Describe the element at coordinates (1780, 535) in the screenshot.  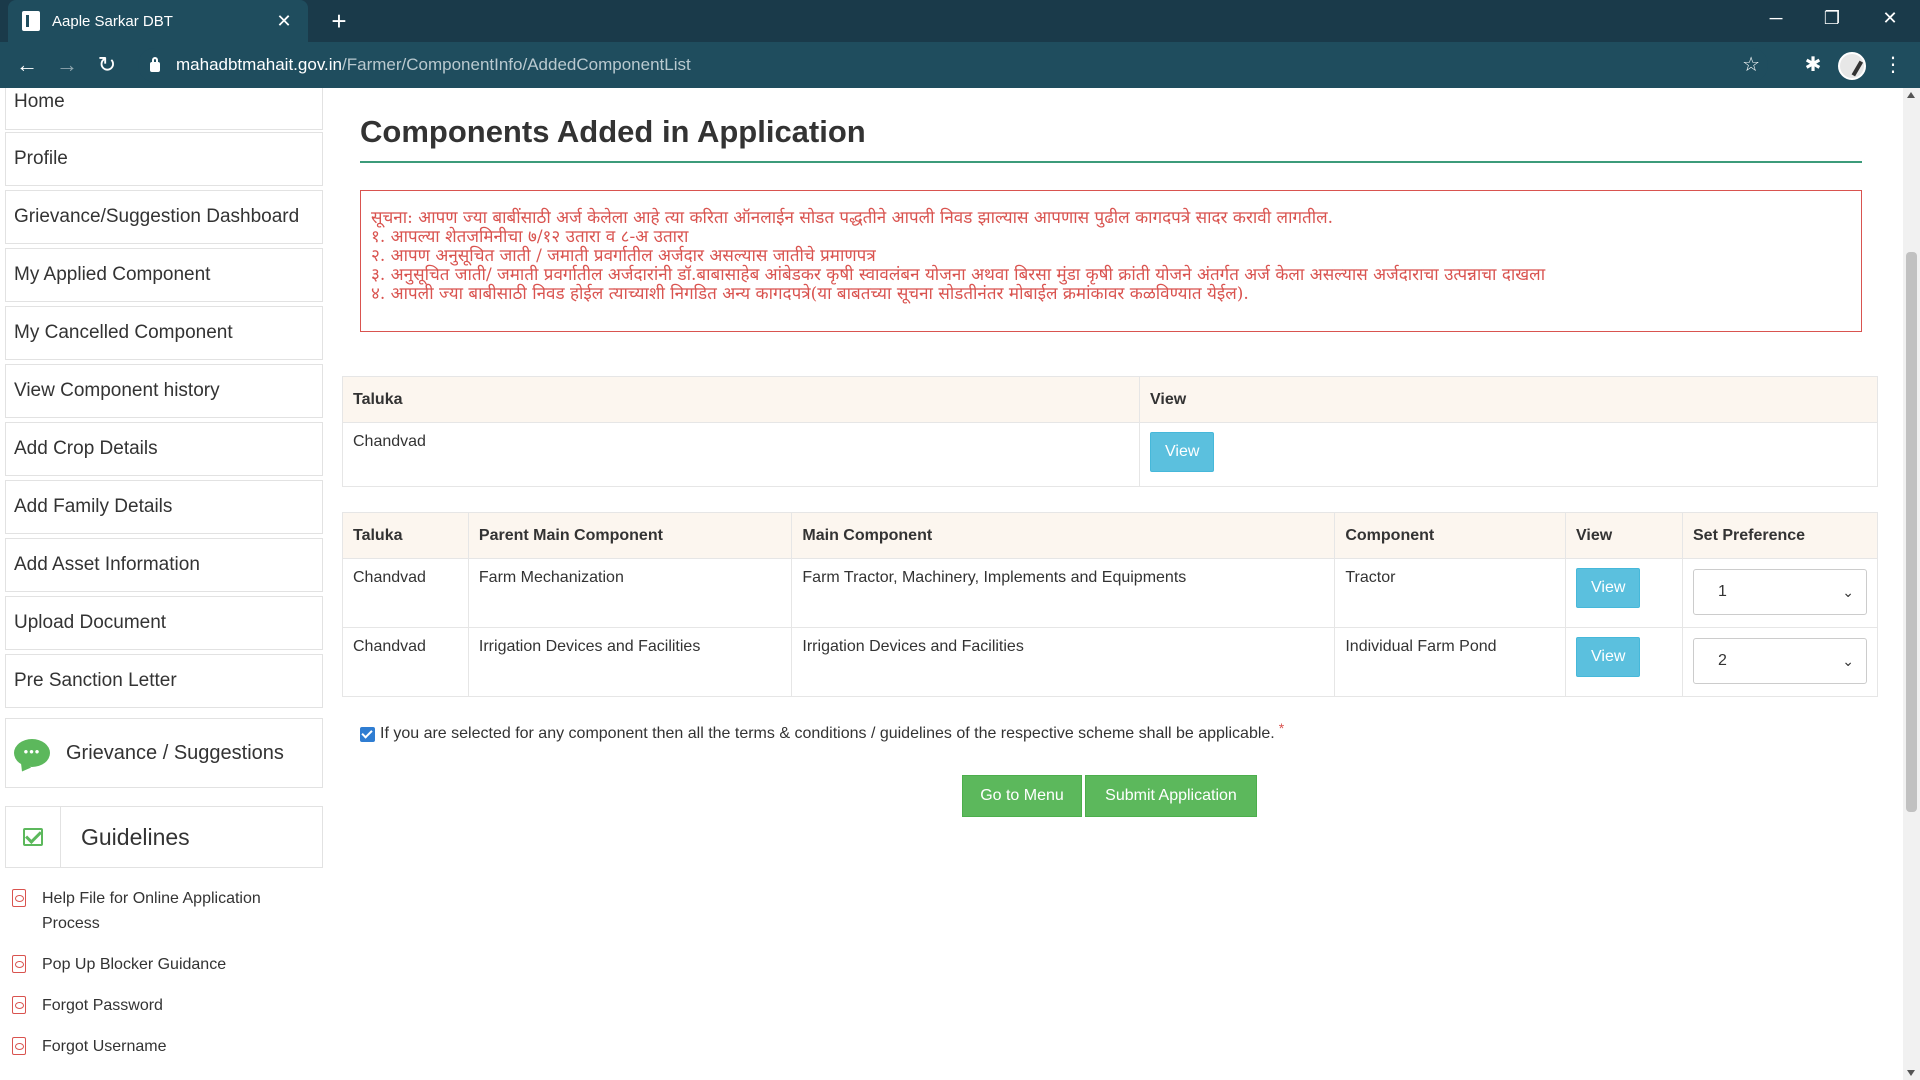
I see `column-header: Set Preference` at that location.